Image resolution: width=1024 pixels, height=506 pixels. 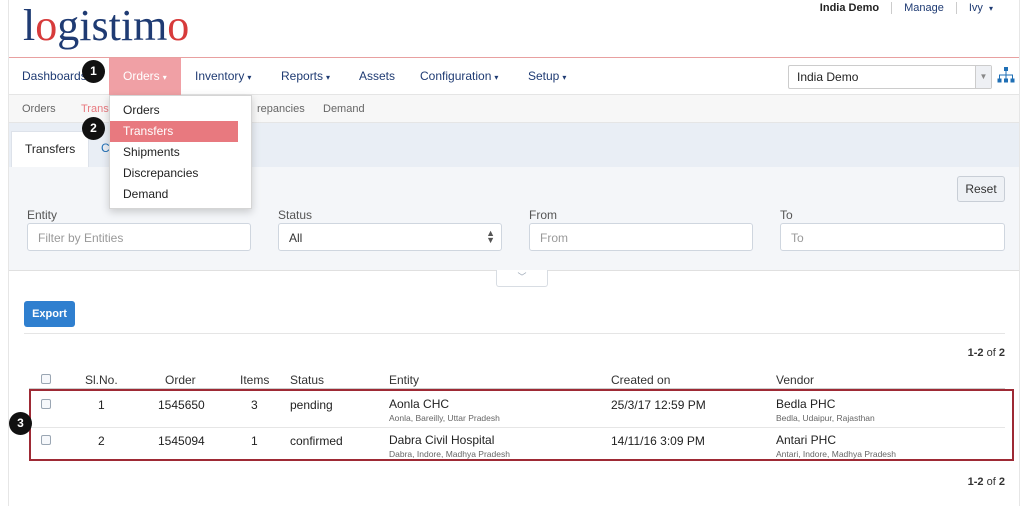 I want to click on subnav-discrepancies: repancies, so click(x=281, y=109).